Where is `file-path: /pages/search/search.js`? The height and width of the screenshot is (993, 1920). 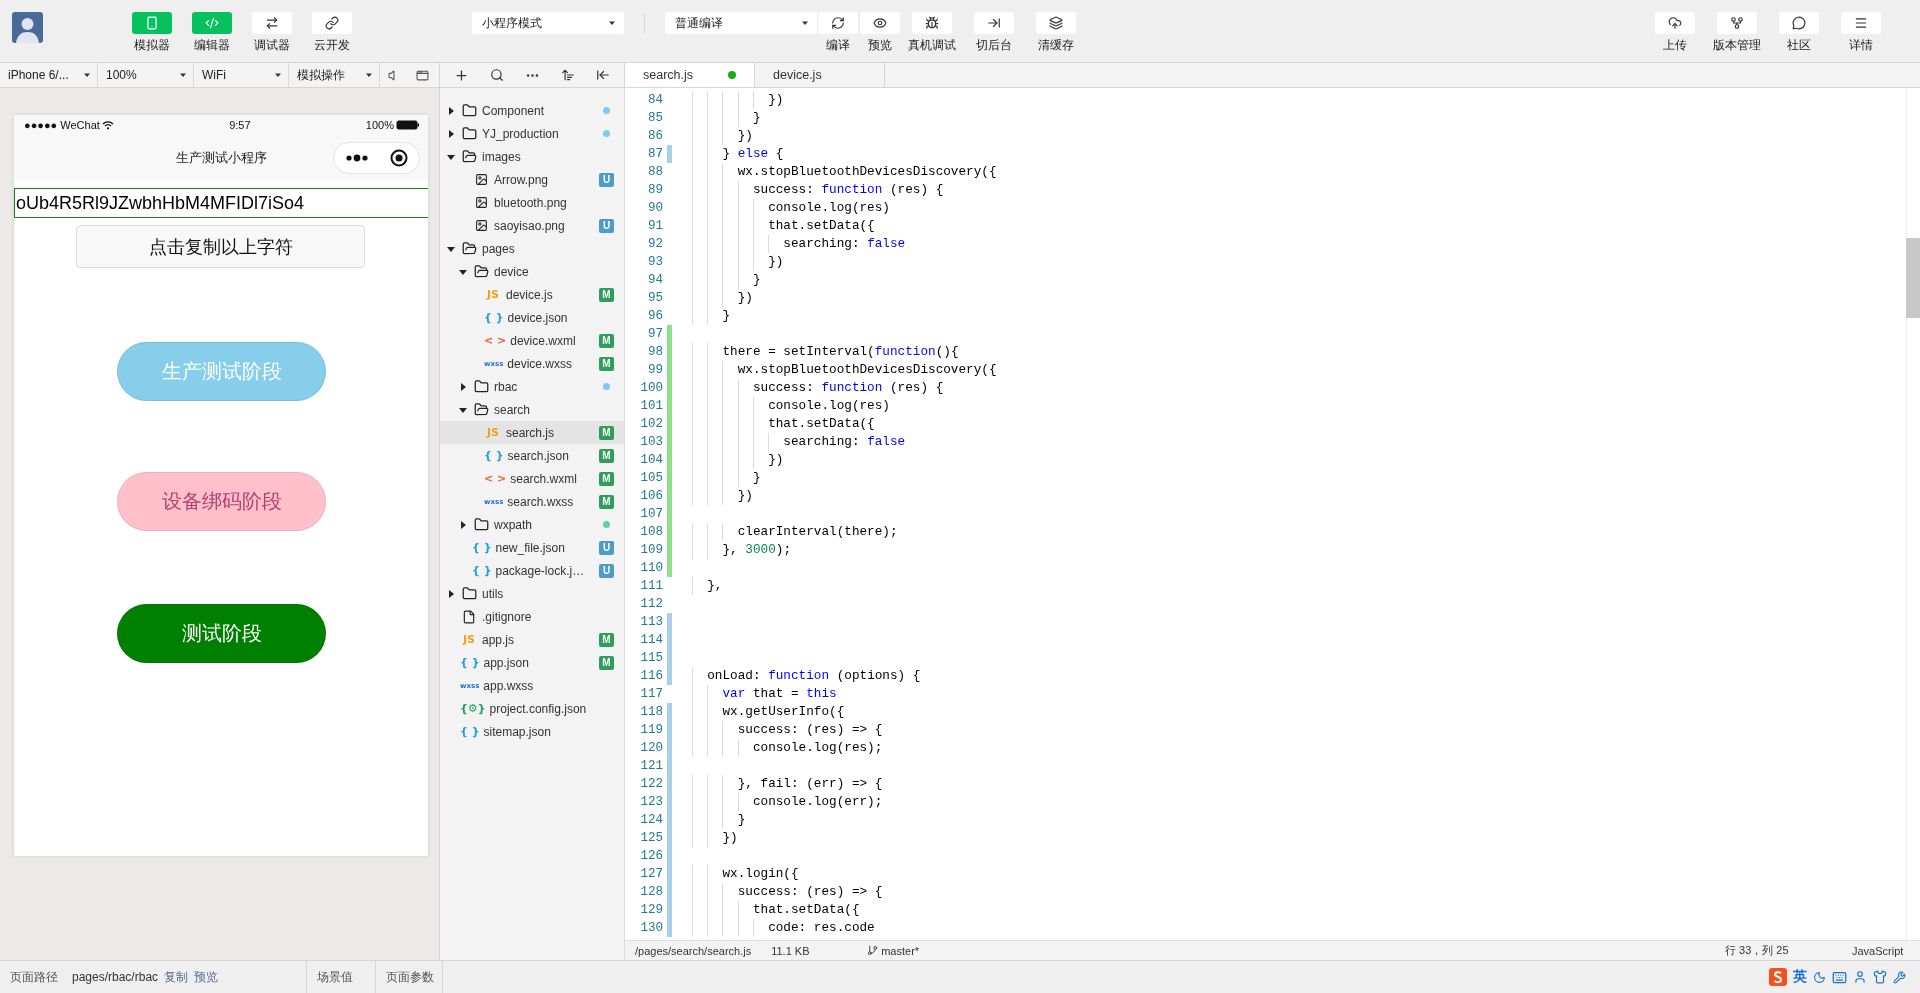 file-path: /pages/search/search.js is located at coordinates (693, 950).